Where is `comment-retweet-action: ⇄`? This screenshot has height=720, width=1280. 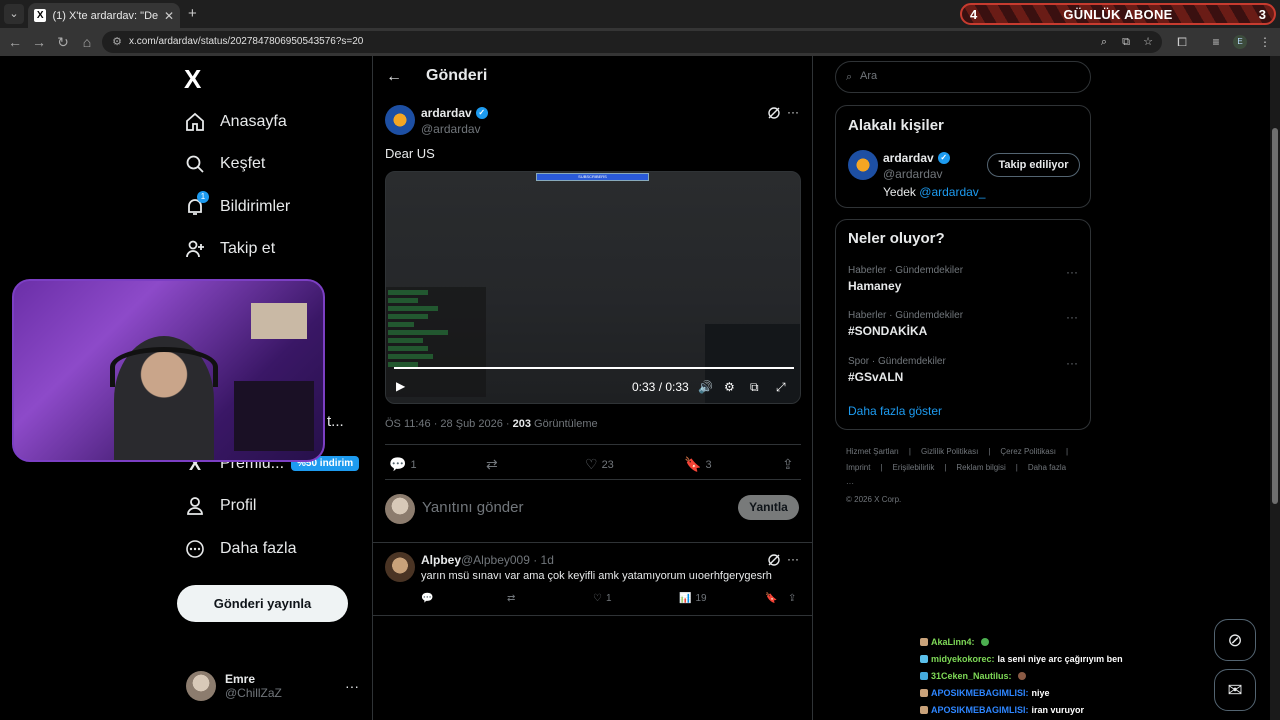 comment-retweet-action: ⇄ is located at coordinates (511, 598).